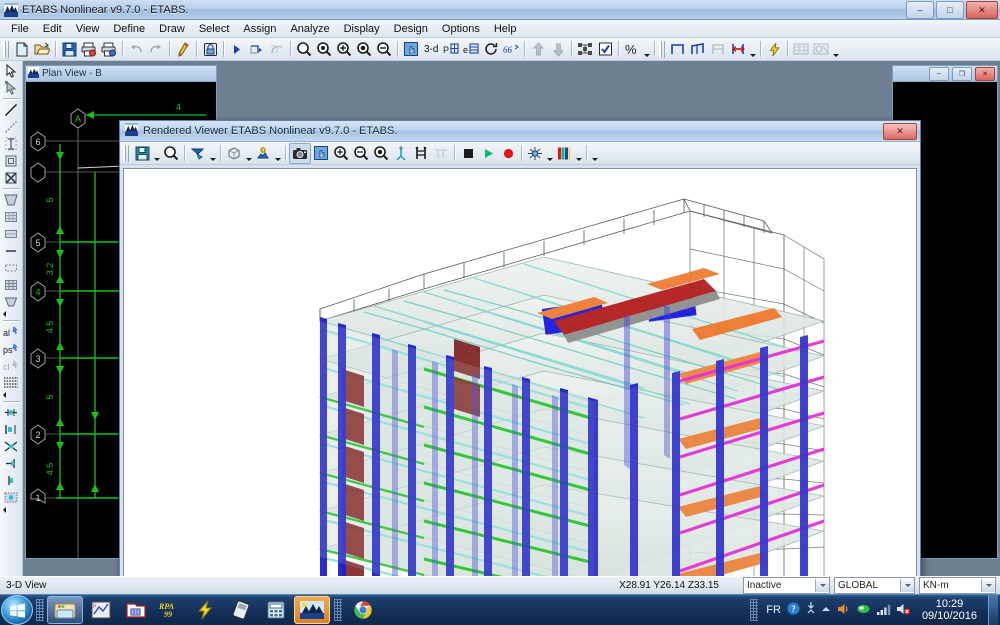 The height and width of the screenshot is (625, 1000). I want to click on lightning-icon, so click(774, 49).